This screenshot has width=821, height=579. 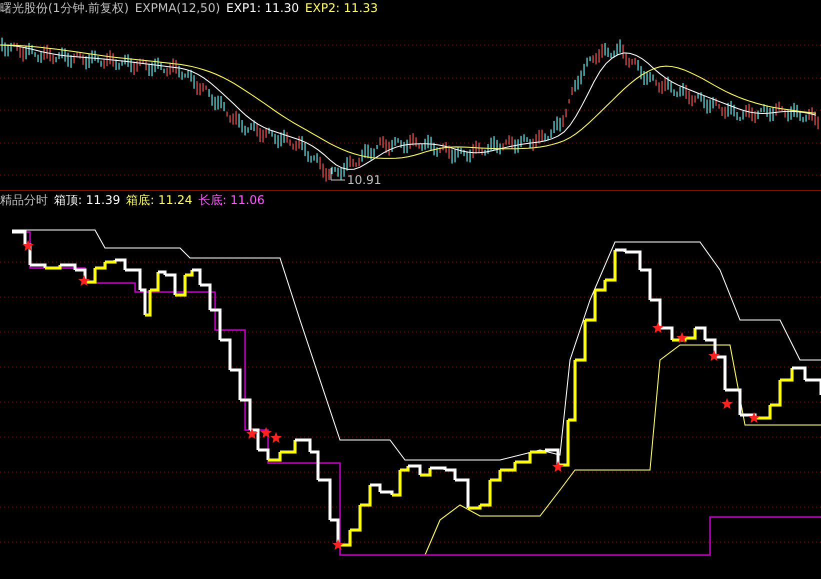 I want to click on price-label: 10.91, so click(x=364, y=180).